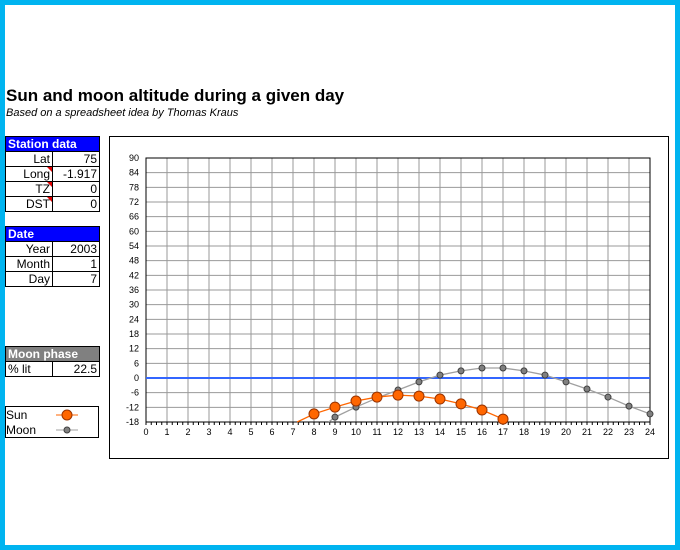 Image resolution: width=680 pixels, height=550 pixels. What do you see at coordinates (608, 432) in the screenshot?
I see `x-tick-label: 22` at bounding box center [608, 432].